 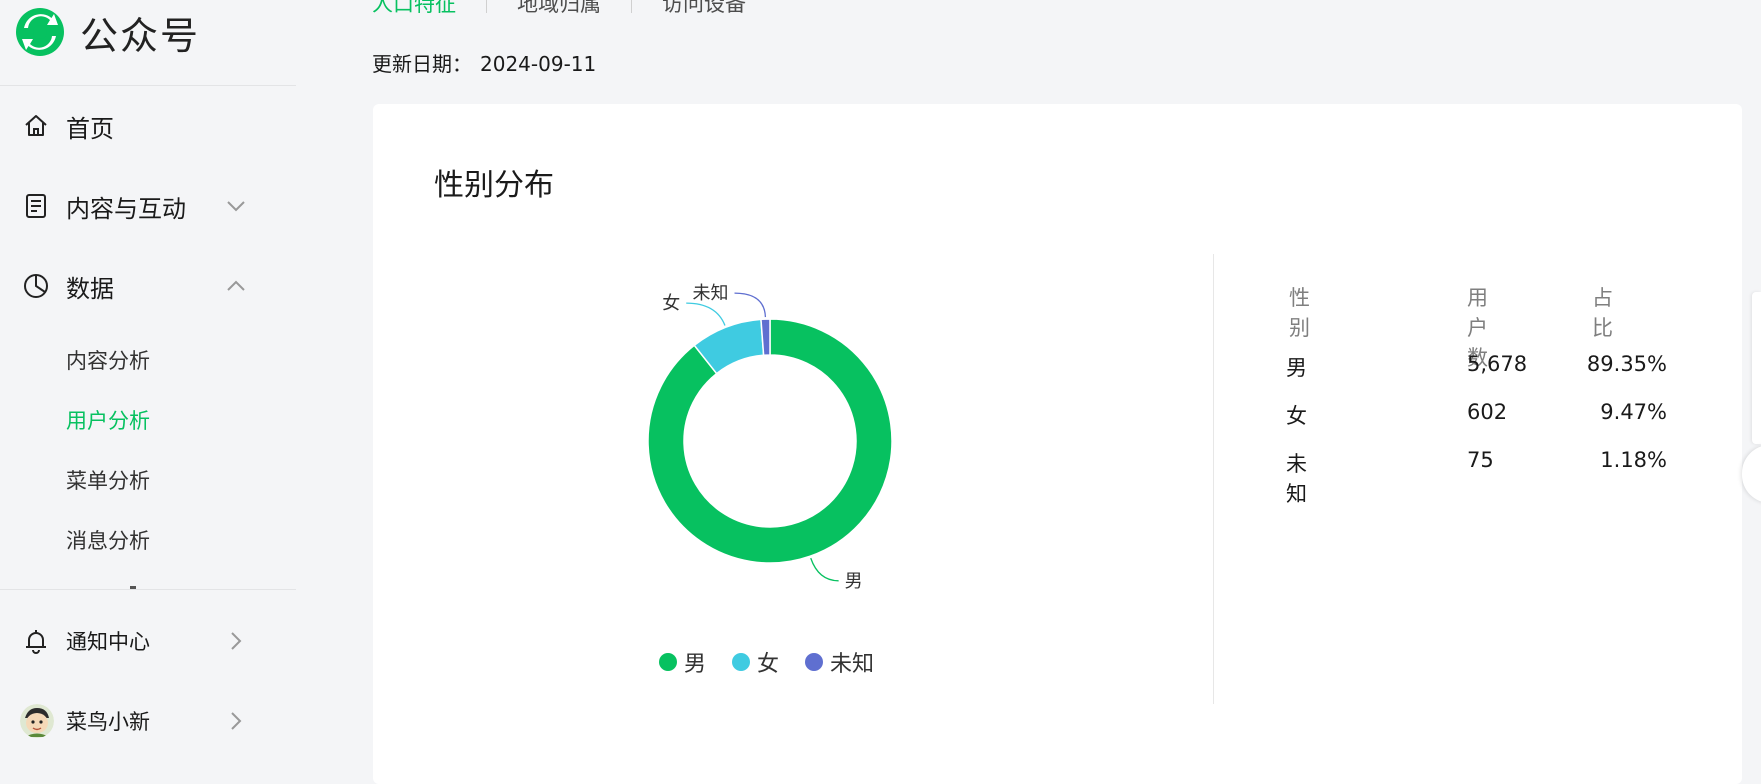 I want to click on sidebar-subitem-menu-analysis: 菜单分析, so click(x=108, y=480).